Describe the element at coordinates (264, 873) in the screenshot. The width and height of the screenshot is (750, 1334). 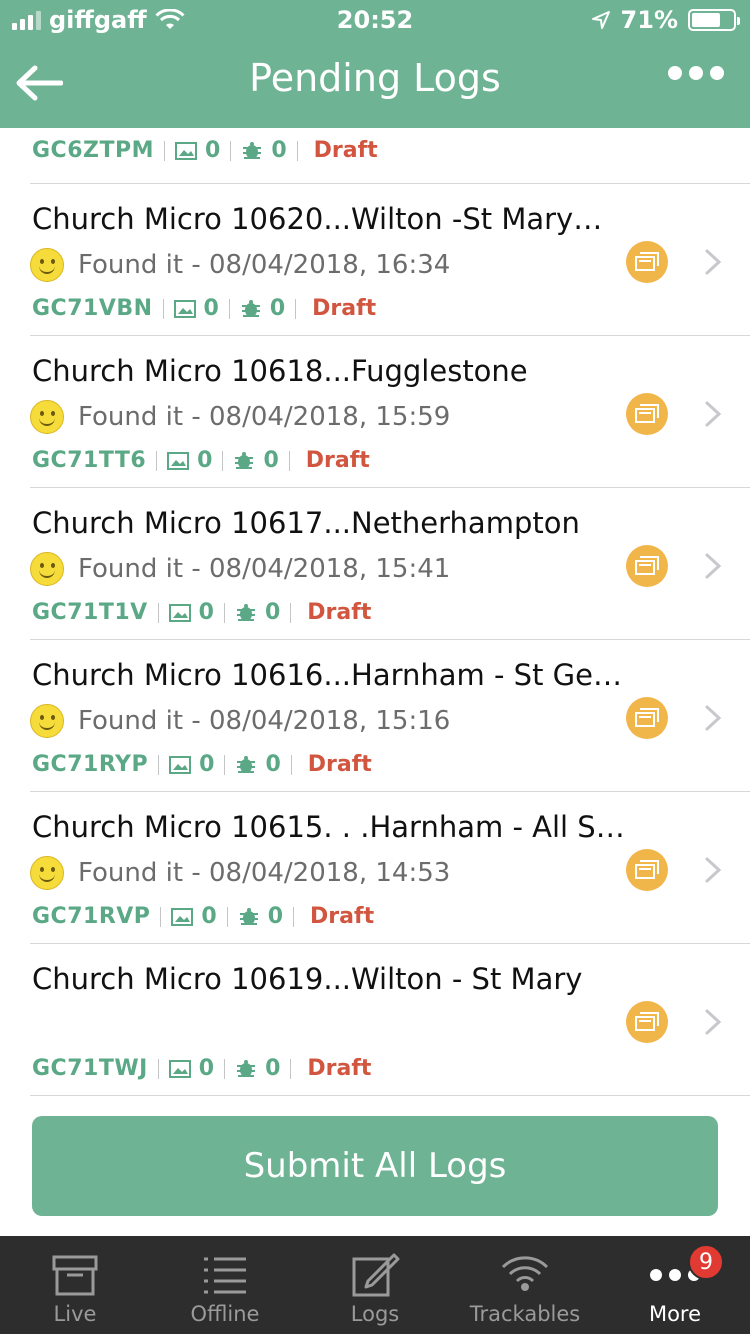
I see `log-status-text: Found it - 08/04/2018, 14:53` at that location.